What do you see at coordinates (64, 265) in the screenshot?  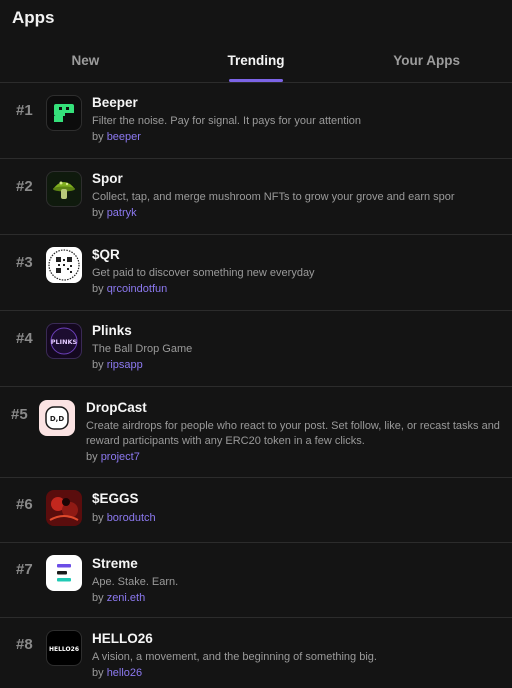 I see `qr-code-icon` at bounding box center [64, 265].